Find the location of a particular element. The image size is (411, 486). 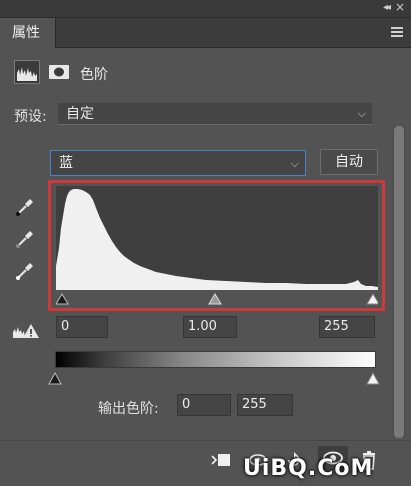

channel-value: 蓝 is located at coordinates (66, 163).